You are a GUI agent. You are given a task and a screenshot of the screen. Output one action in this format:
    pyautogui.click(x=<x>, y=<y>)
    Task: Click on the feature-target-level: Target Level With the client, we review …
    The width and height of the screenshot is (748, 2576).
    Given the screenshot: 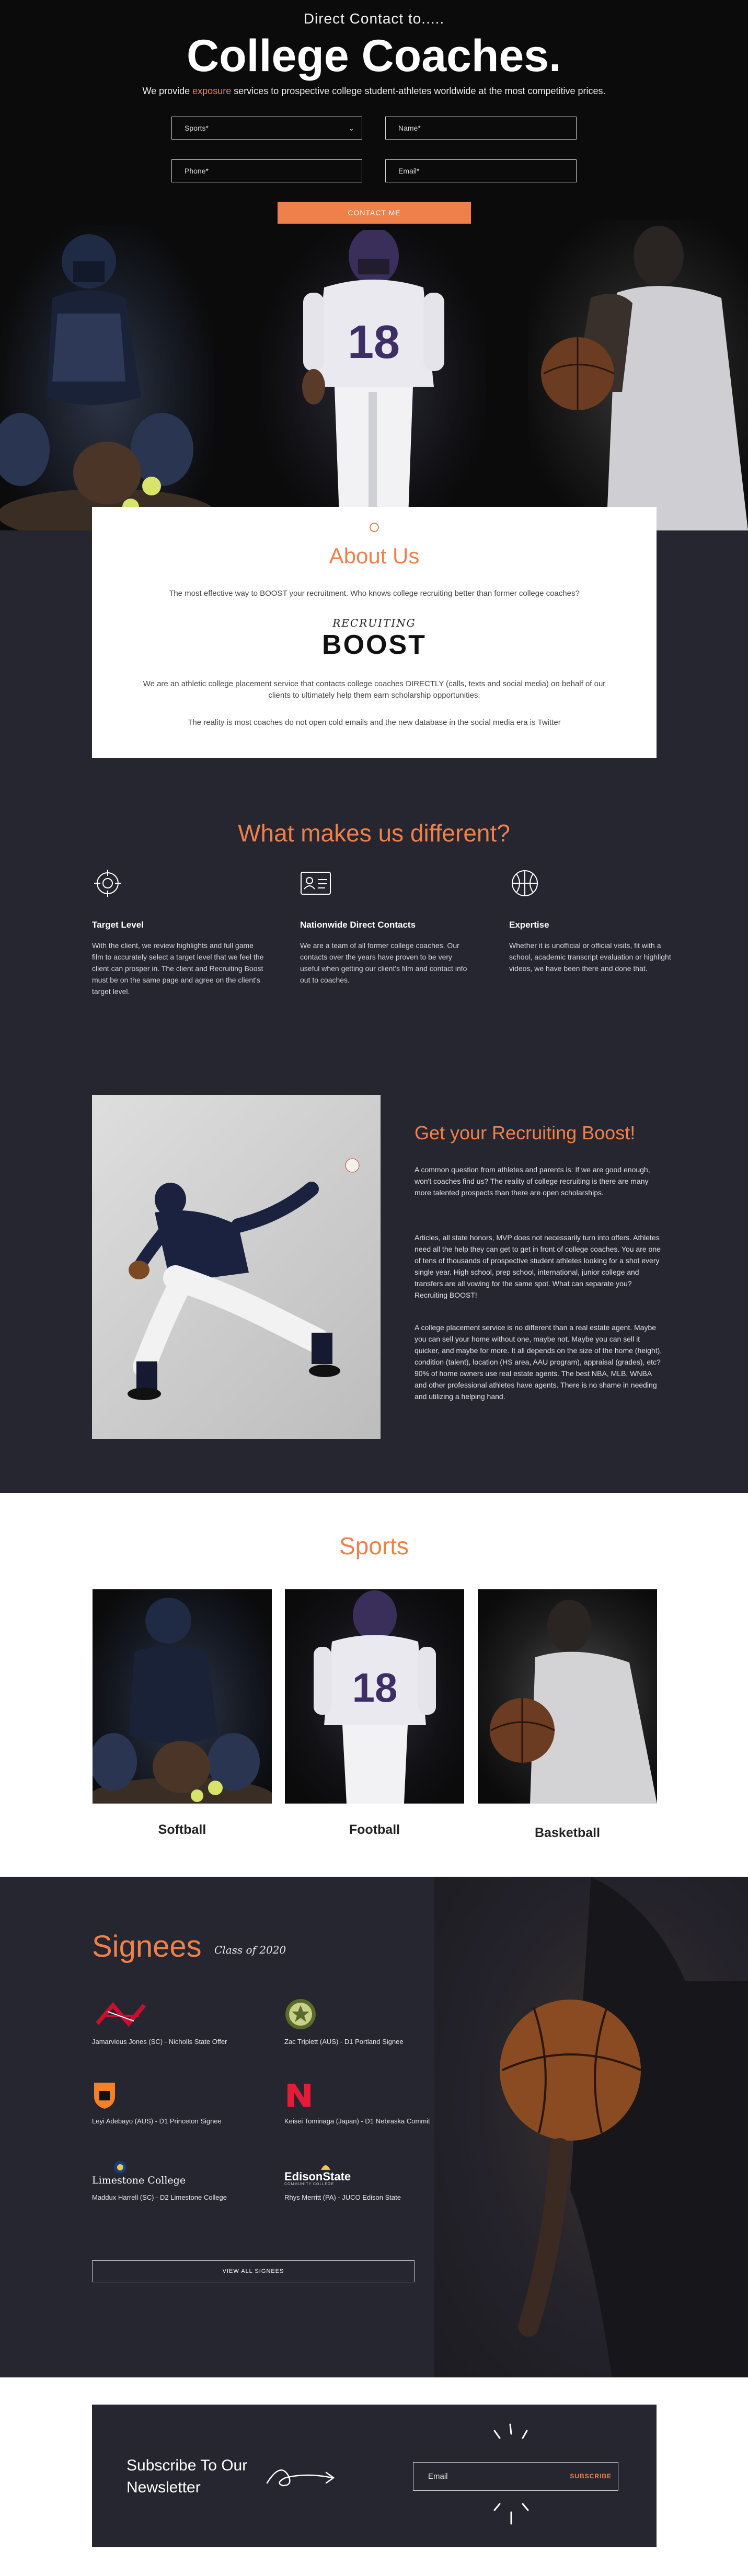 What is the action you would take?
    pyautogui.click(x=178, y=933)
    